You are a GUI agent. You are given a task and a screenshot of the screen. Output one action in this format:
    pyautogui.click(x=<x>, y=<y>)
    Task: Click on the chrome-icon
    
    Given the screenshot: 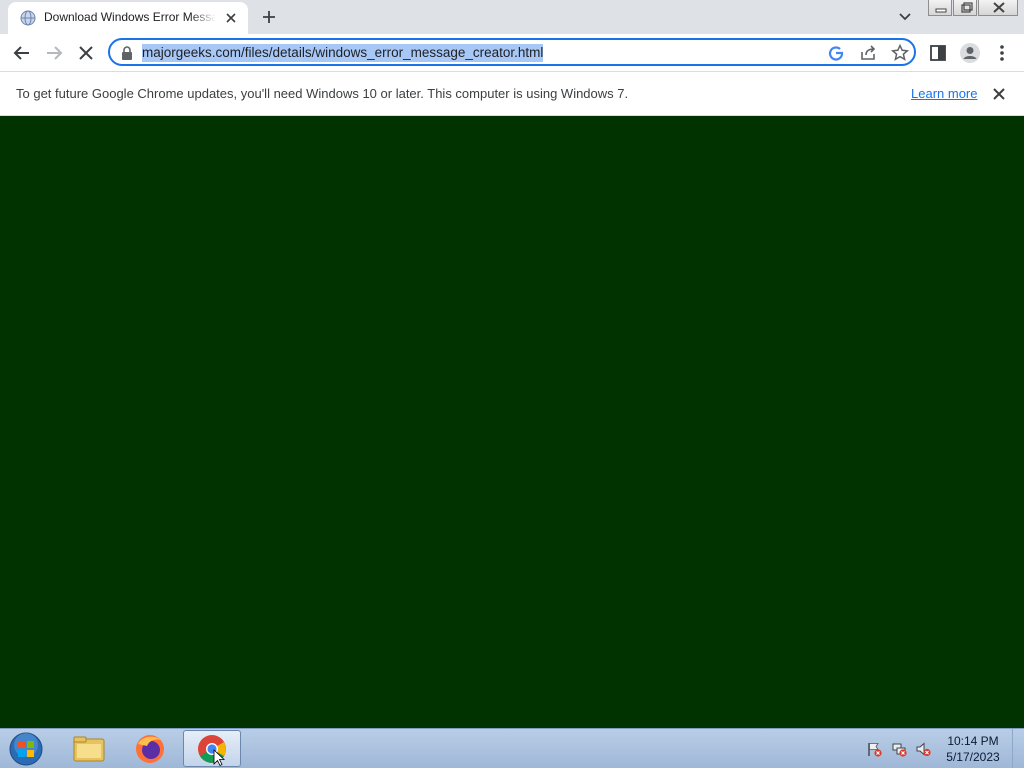 What is the action you would take?
    pyautogui.click(x=212, y=751)
    